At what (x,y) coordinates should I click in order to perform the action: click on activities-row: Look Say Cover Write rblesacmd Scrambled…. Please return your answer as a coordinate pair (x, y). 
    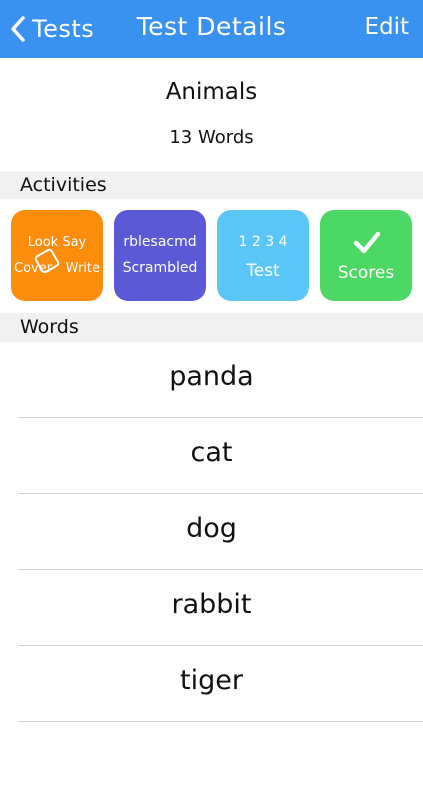
    Looking at the image, I should click on (211, 256).